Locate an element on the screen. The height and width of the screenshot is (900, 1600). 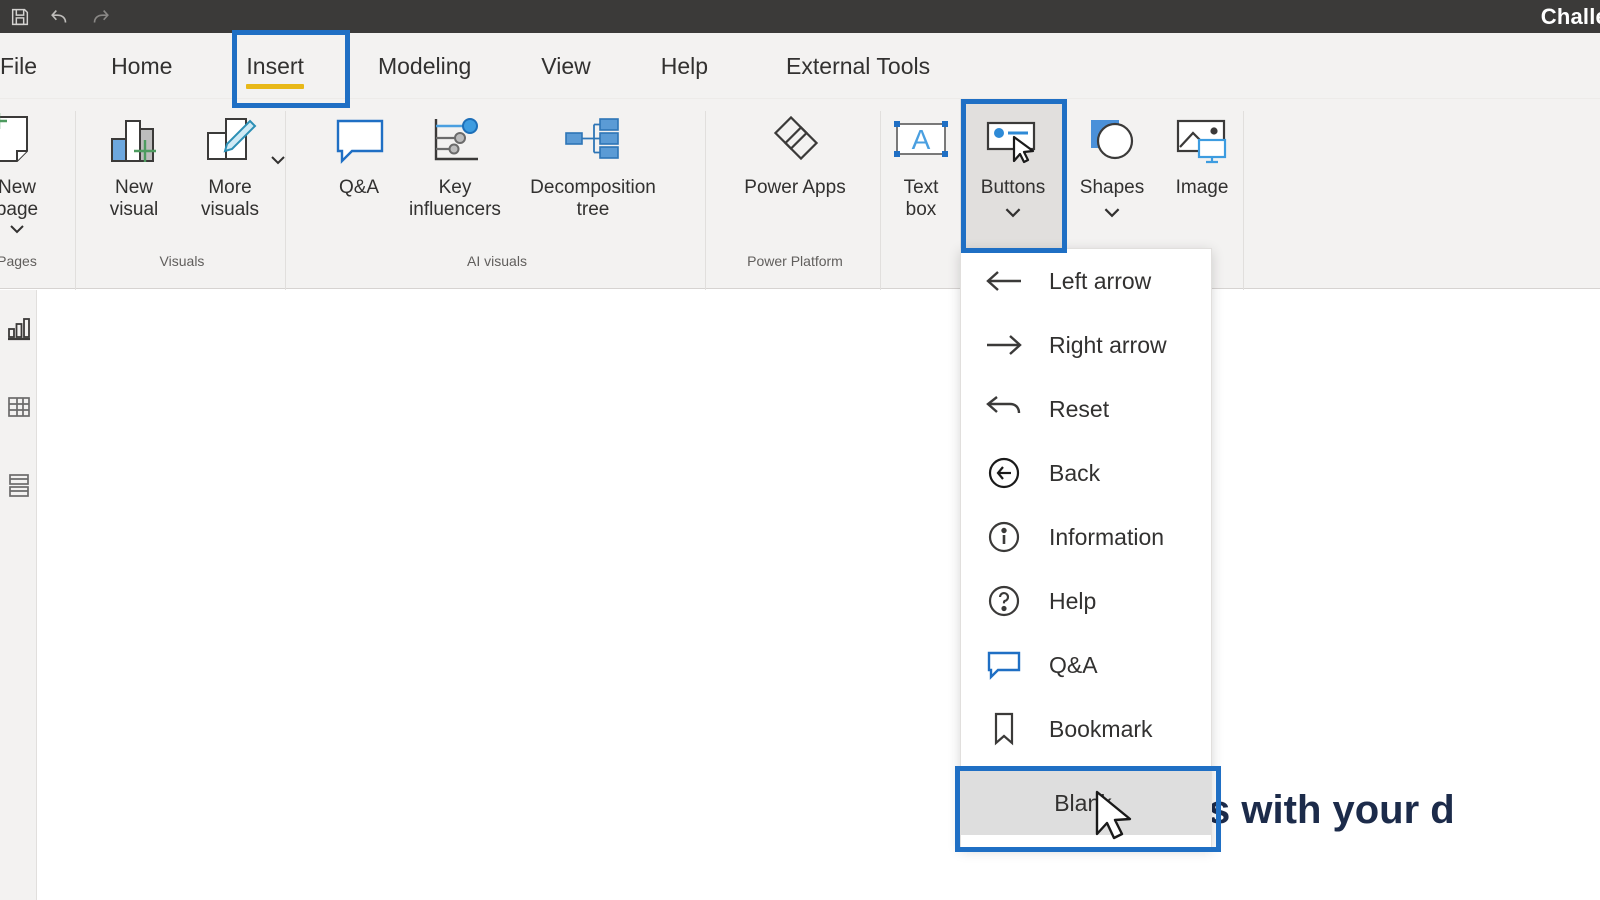
decomposition-tree-icon is located at coordinates (593, 140).